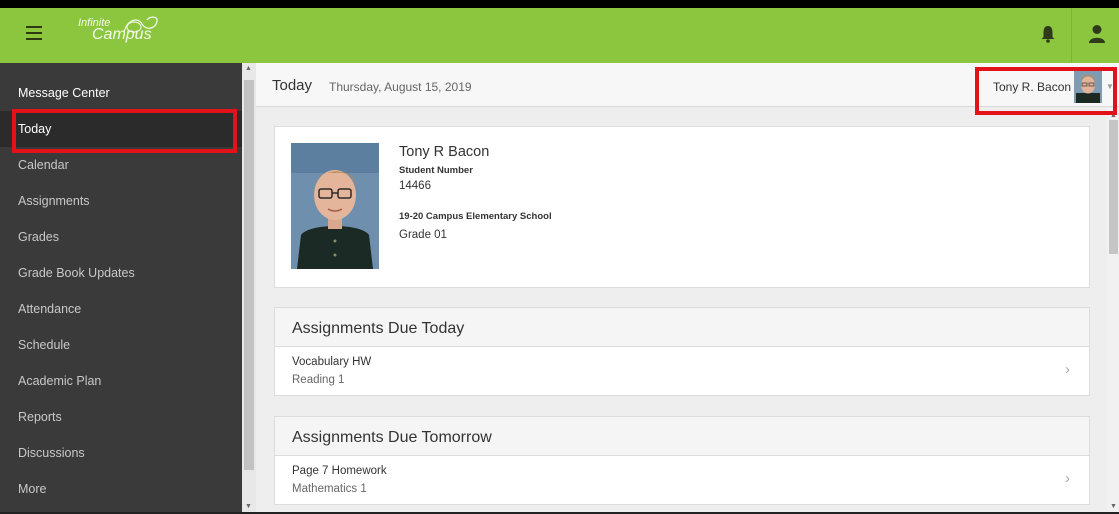 This screenshot has height=514, width=1119. I want to click on top-bar: Infinite Campus, so click(559, 35).